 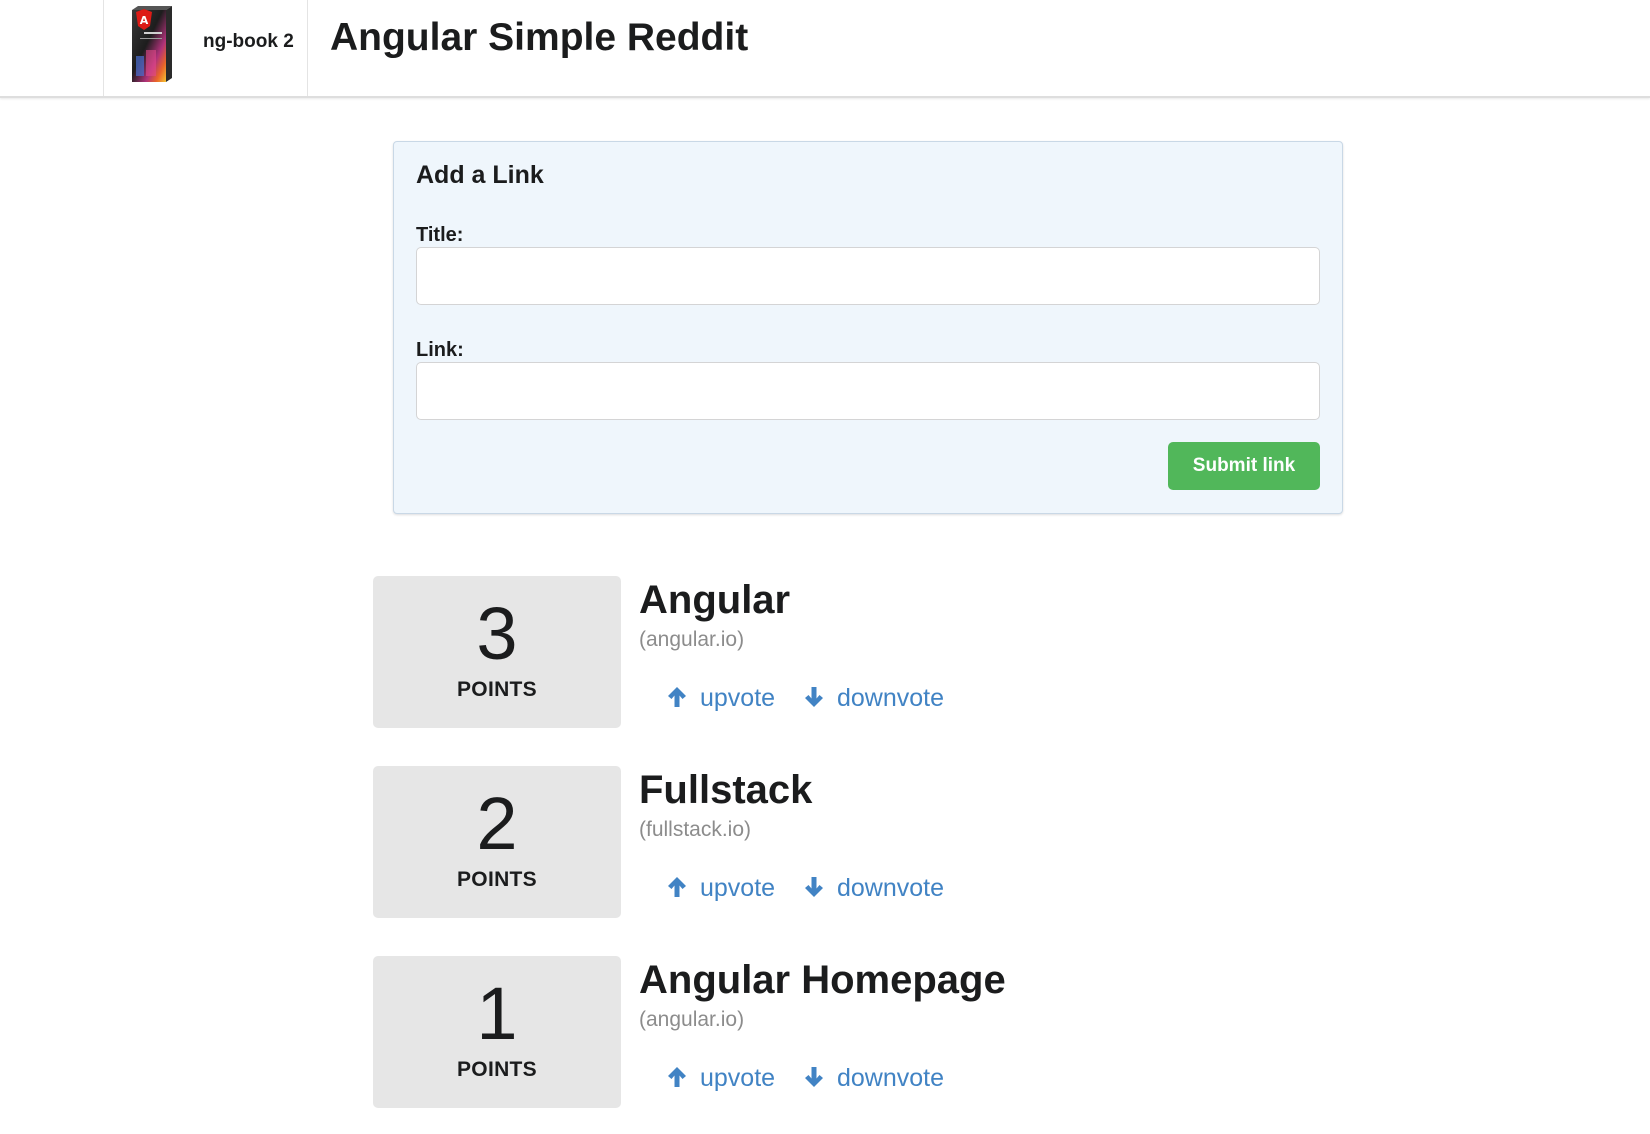 What do you see at coordinates (1244, 466) in the screenshot?
I see `submit-link-button: Submit link` at bounding box center [1244, 466].